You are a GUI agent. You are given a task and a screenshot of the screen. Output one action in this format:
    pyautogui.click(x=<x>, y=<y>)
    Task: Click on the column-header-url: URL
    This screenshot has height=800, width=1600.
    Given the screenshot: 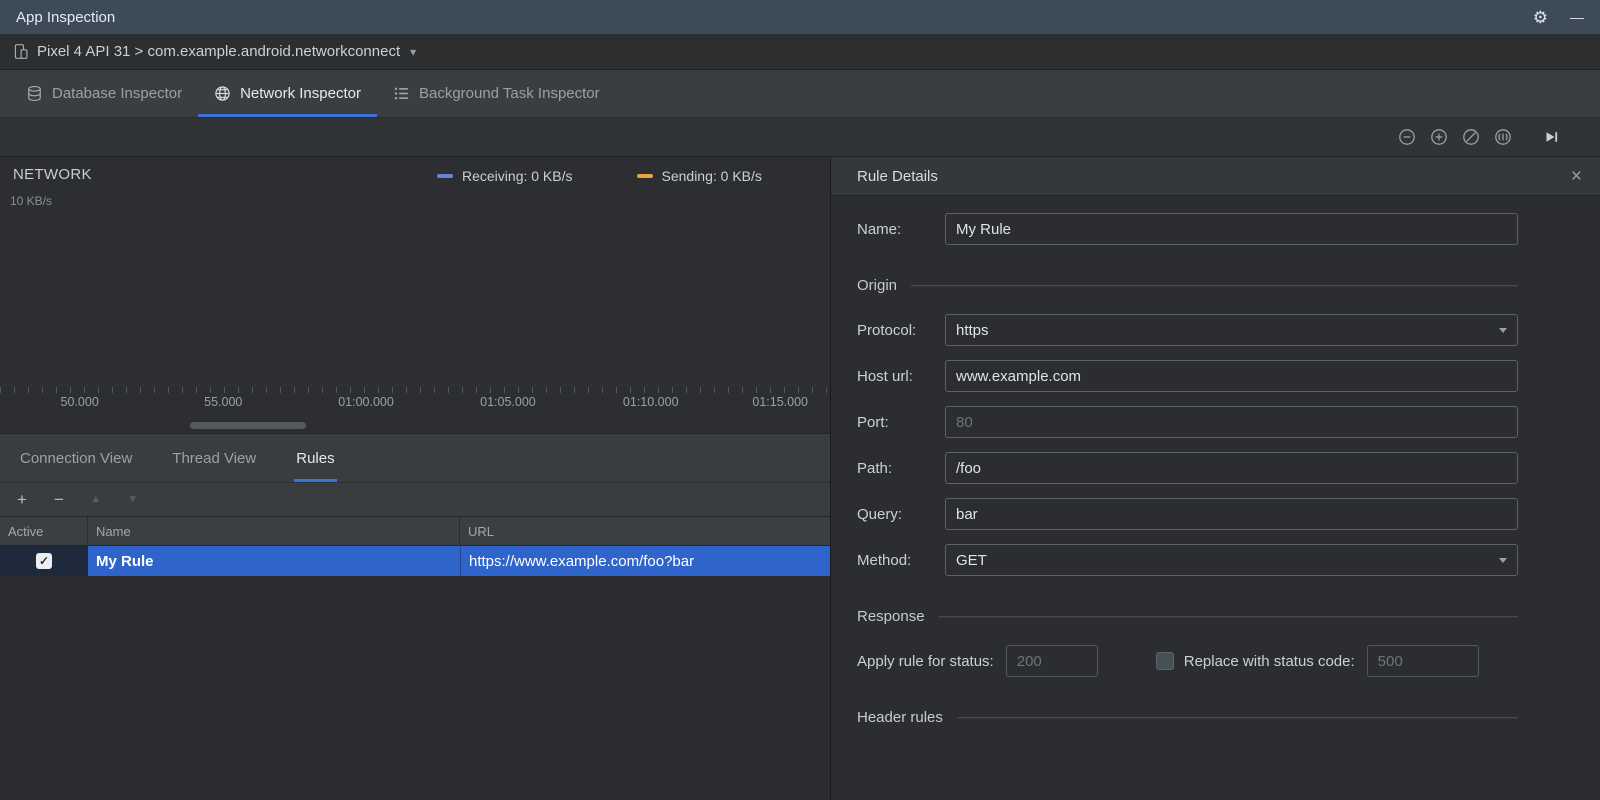 What is the action you would take?
    pyautogui.click(x=645, y=531)
    